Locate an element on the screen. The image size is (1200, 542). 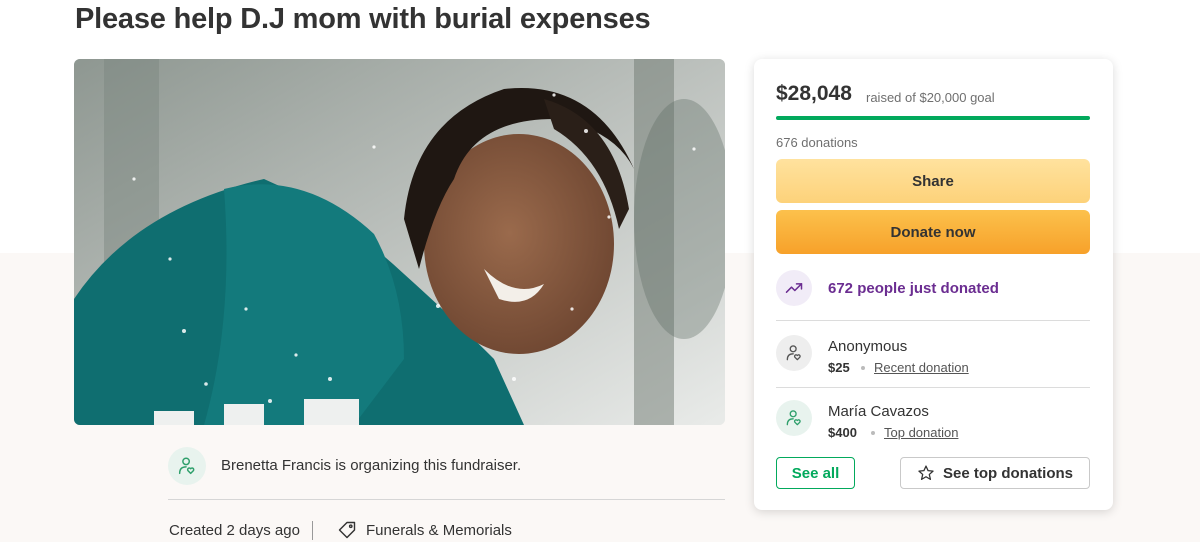
donor-amount: $400 is located at coordinates (842, 432).